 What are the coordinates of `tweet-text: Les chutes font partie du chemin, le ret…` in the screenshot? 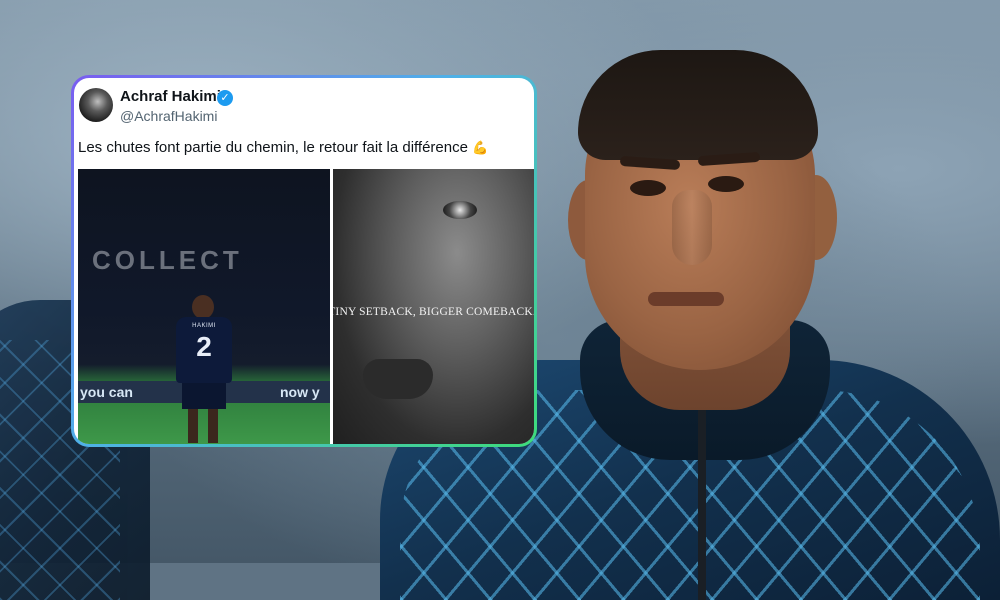 It's located at (283, 147).